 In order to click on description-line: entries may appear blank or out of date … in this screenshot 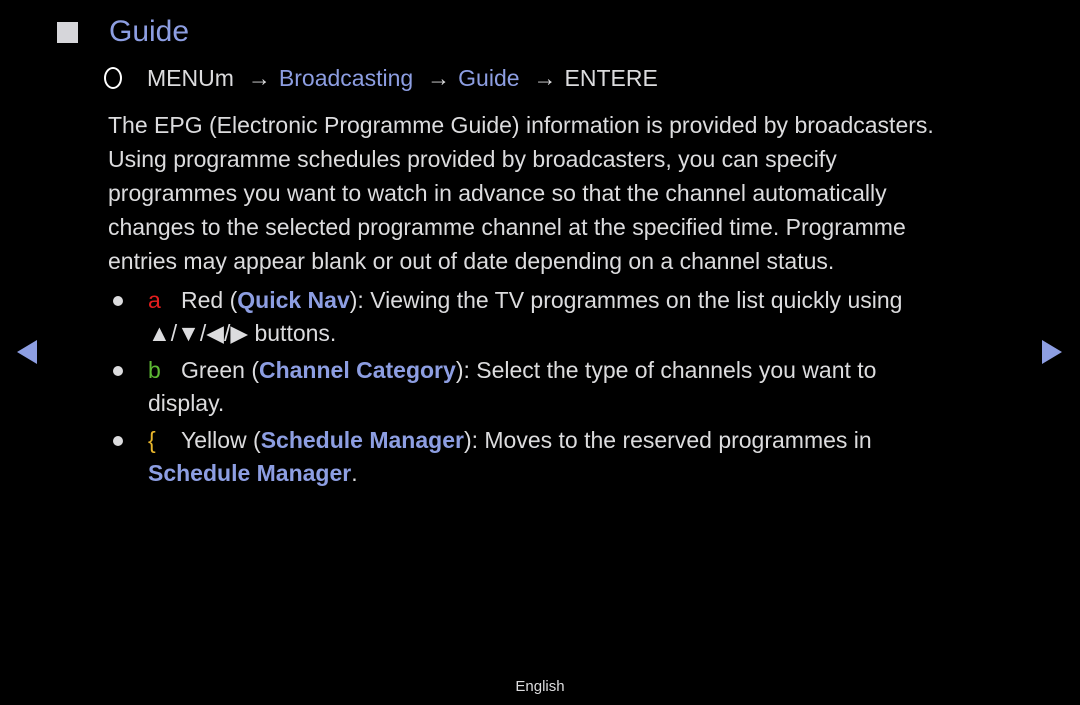, I will do `click(471, 261)`.